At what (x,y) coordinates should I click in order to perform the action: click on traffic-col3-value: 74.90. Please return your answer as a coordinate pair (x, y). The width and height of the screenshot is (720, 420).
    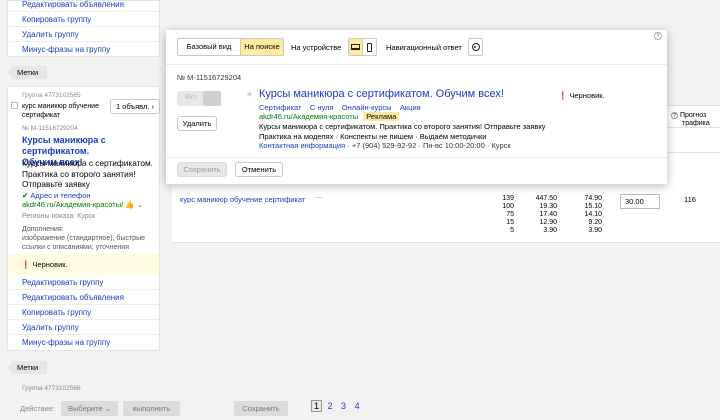
    Looking at the image, I should click on (593, 198).